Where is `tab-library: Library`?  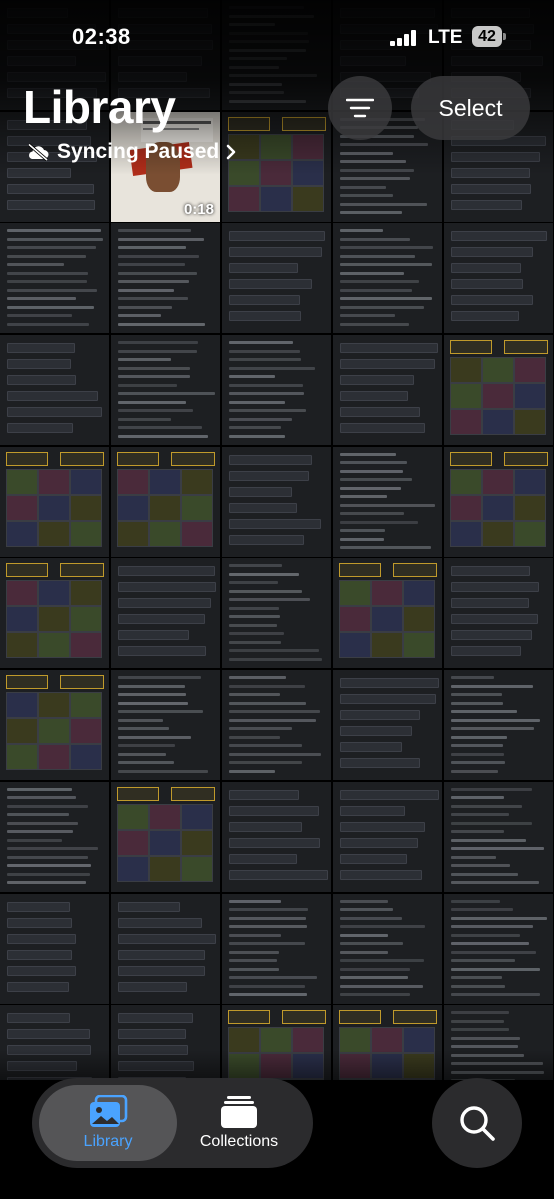 tab-library: Library is located at coordinates (108, 1123).